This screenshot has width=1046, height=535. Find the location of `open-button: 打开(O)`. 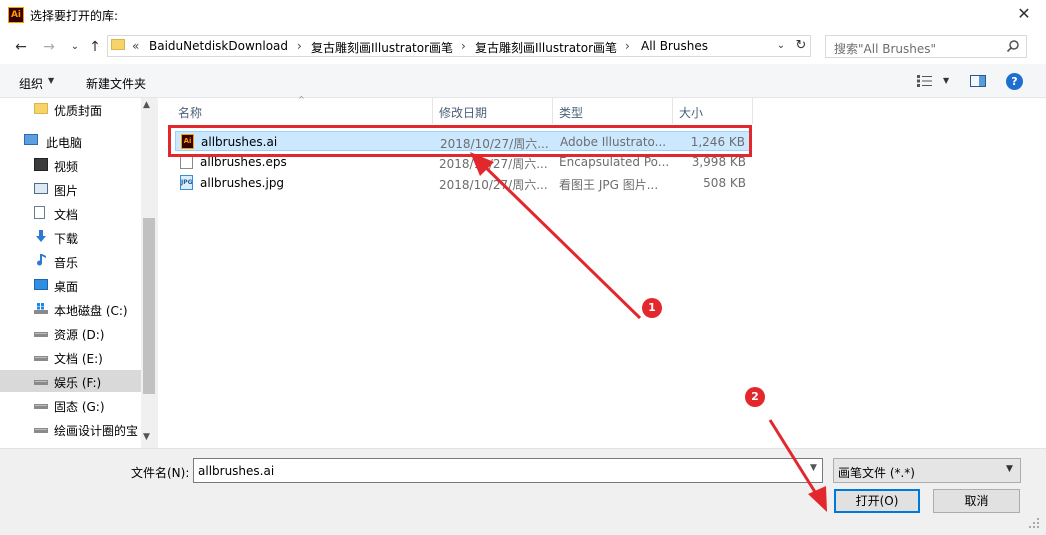

open-button: 打开(O) is located at coordinates (877, 501).